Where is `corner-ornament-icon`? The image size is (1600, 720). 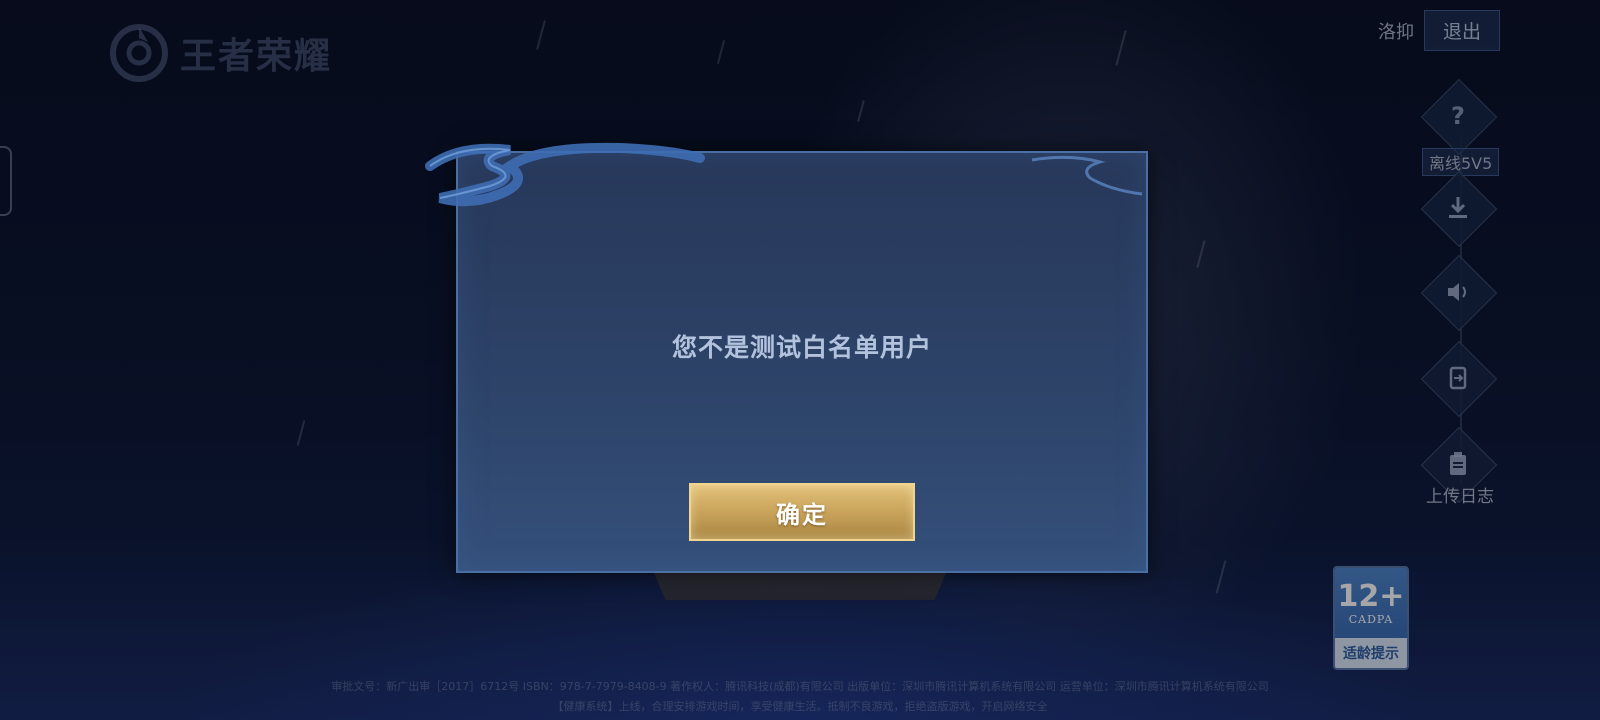
corner-ornament-icon is located at coordinates (1087, 175).